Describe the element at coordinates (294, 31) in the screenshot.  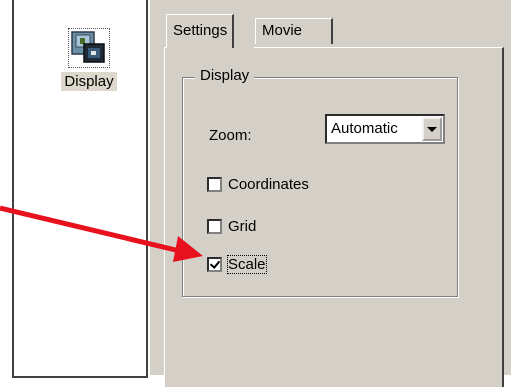
I see `tab-movie: Movie` at that location.